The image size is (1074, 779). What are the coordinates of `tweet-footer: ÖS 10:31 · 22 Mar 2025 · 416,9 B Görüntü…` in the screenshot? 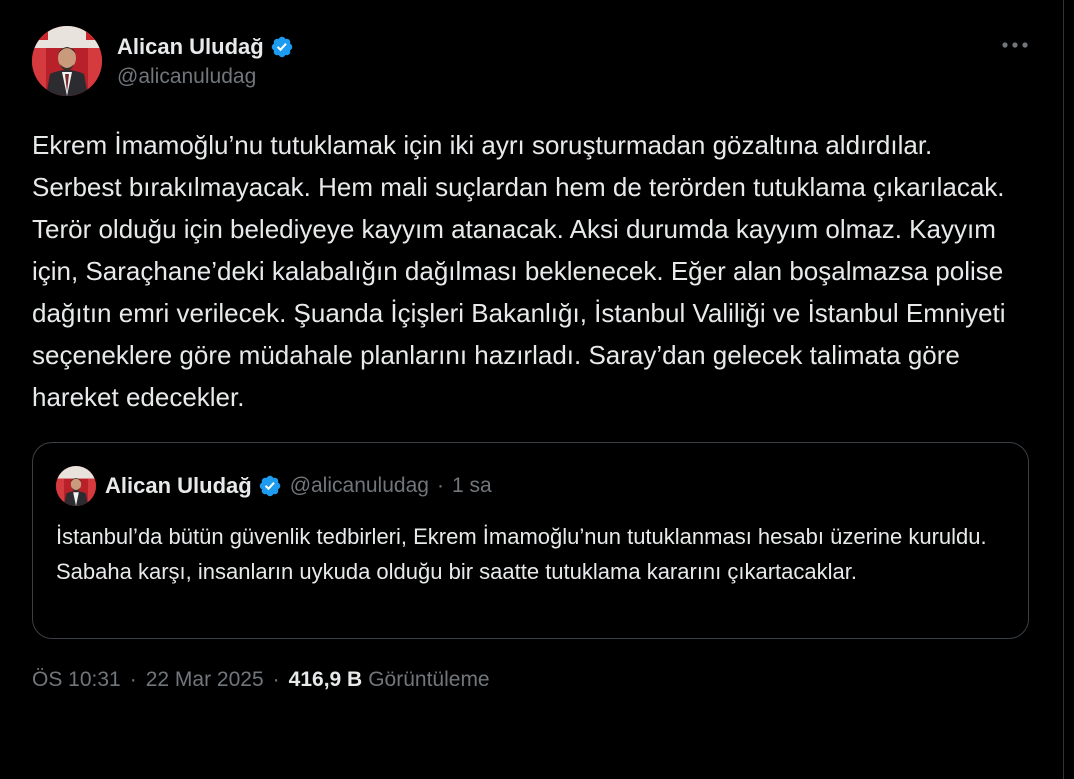 It's located at (532, 680).